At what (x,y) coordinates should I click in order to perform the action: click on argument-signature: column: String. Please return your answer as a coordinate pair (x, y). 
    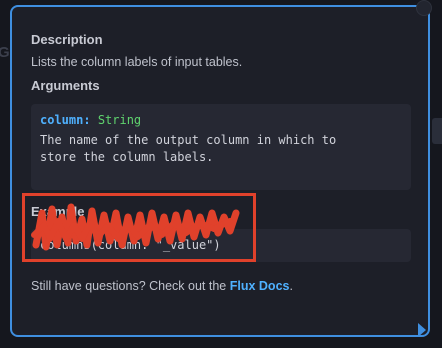
    Looking at the image, I should click on (90, 120).